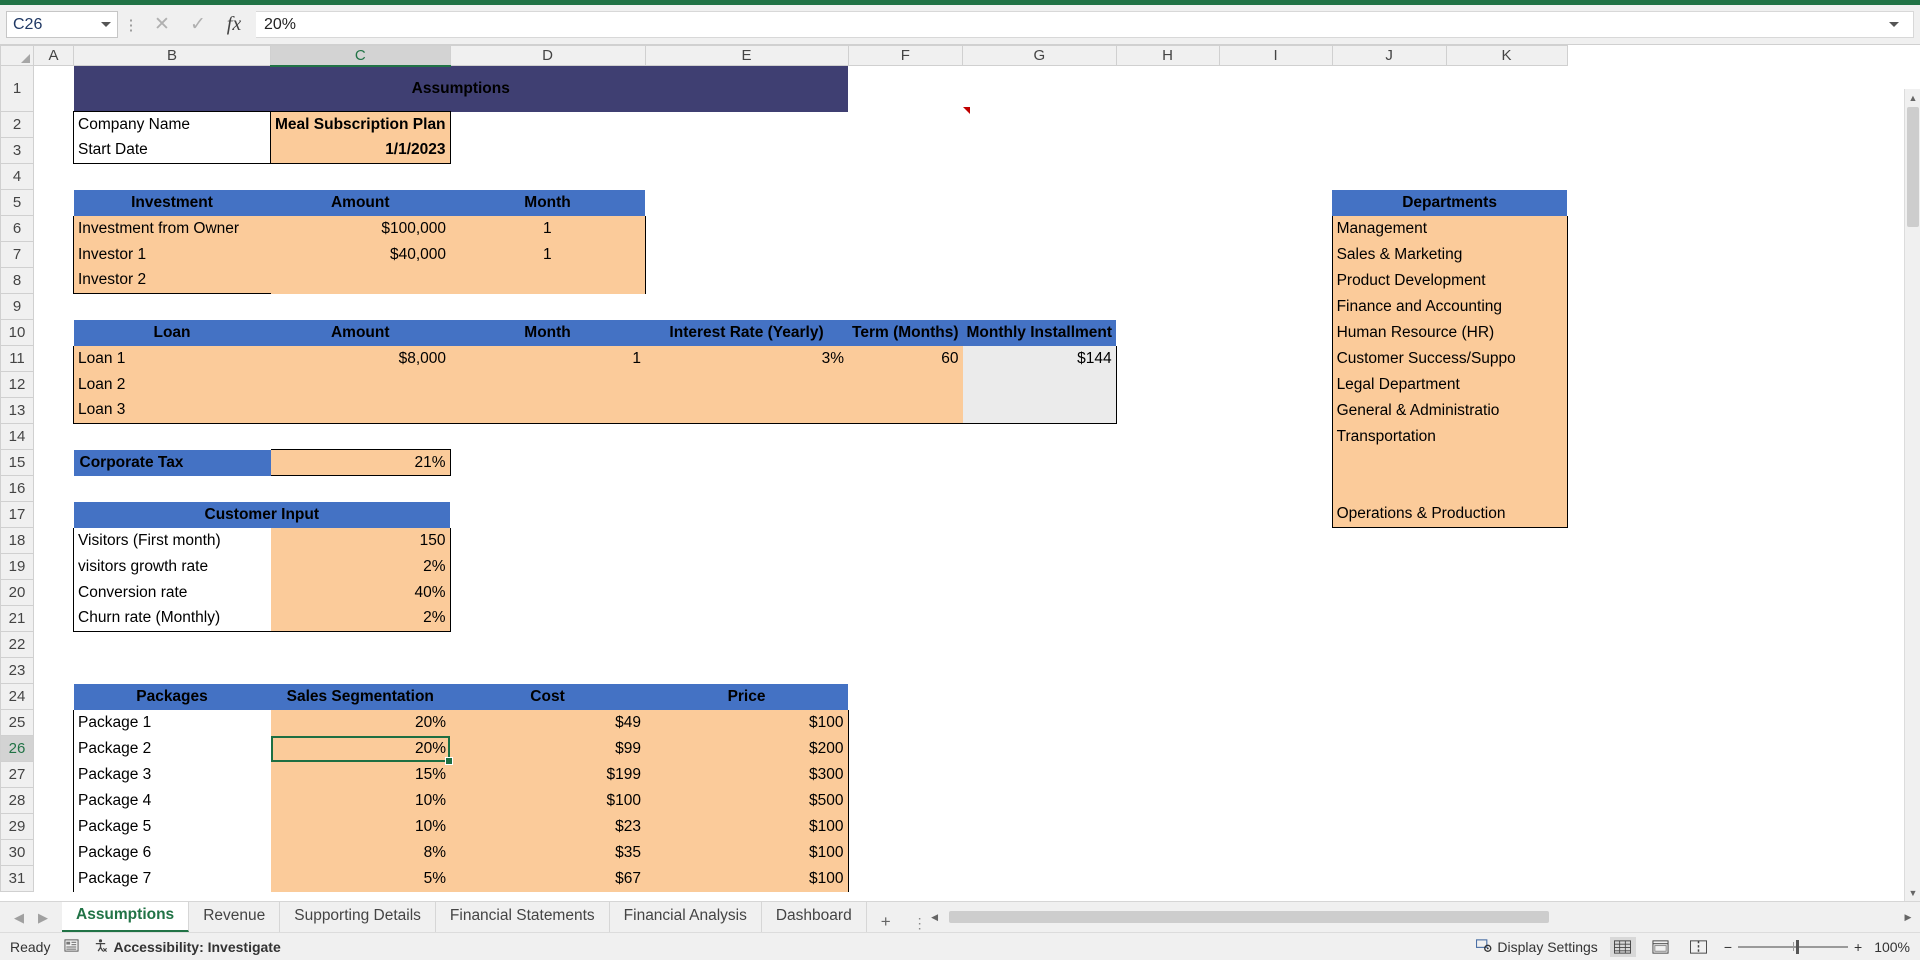  What do you see at coordinates (17, 150) in the screenshot?
I see `row-header-3: 3` at bounding box center [17, 150].